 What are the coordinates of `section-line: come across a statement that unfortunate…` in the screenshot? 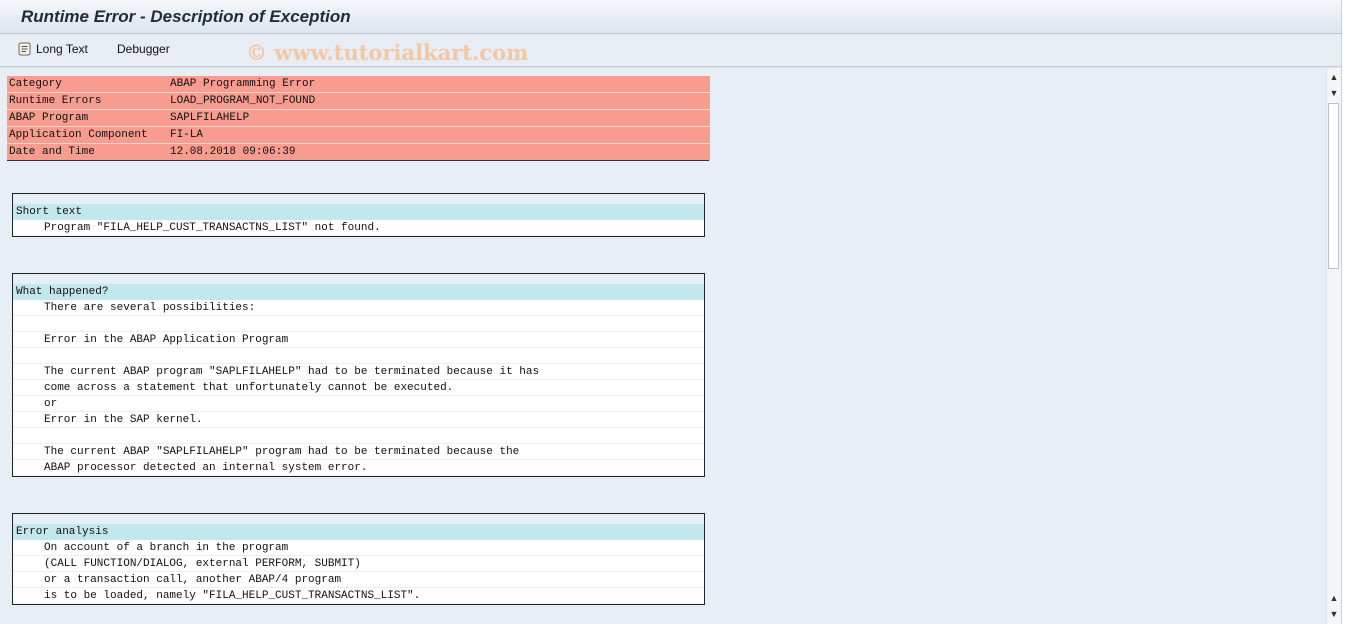 It's located at (358, 388).